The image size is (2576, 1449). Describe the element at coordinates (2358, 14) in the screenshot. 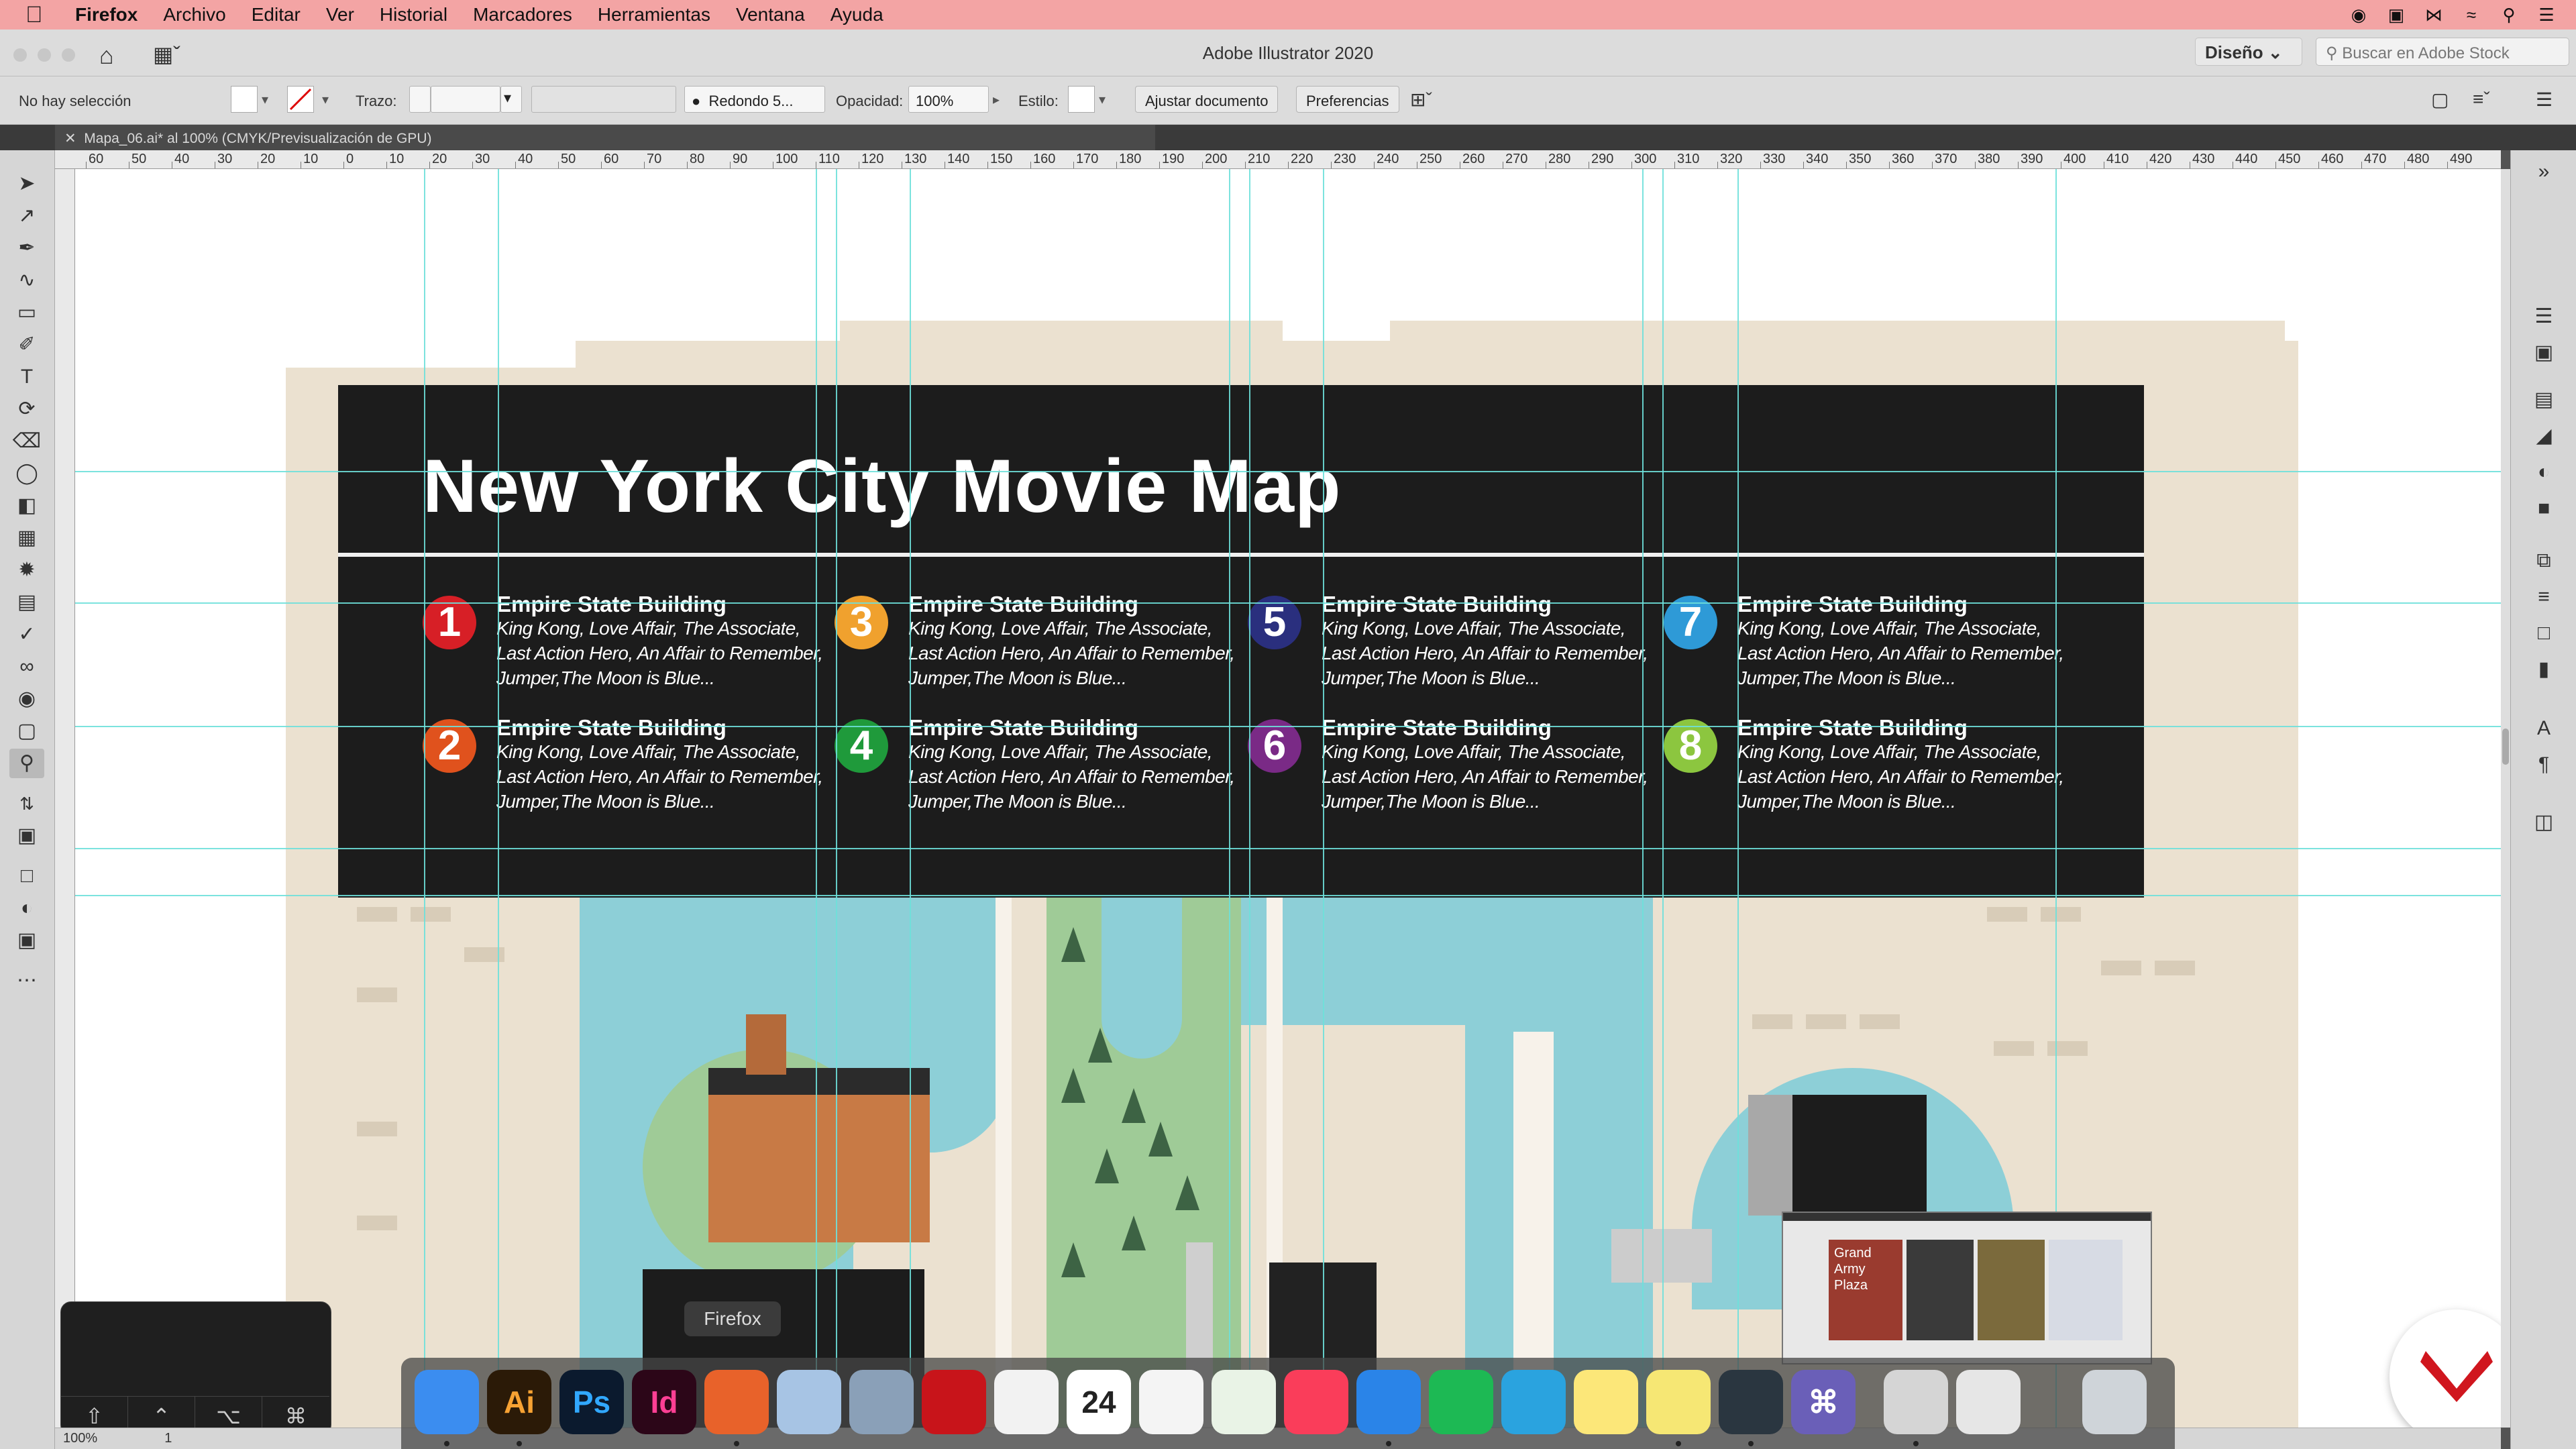

I see `record-icon: ◉` at that location.